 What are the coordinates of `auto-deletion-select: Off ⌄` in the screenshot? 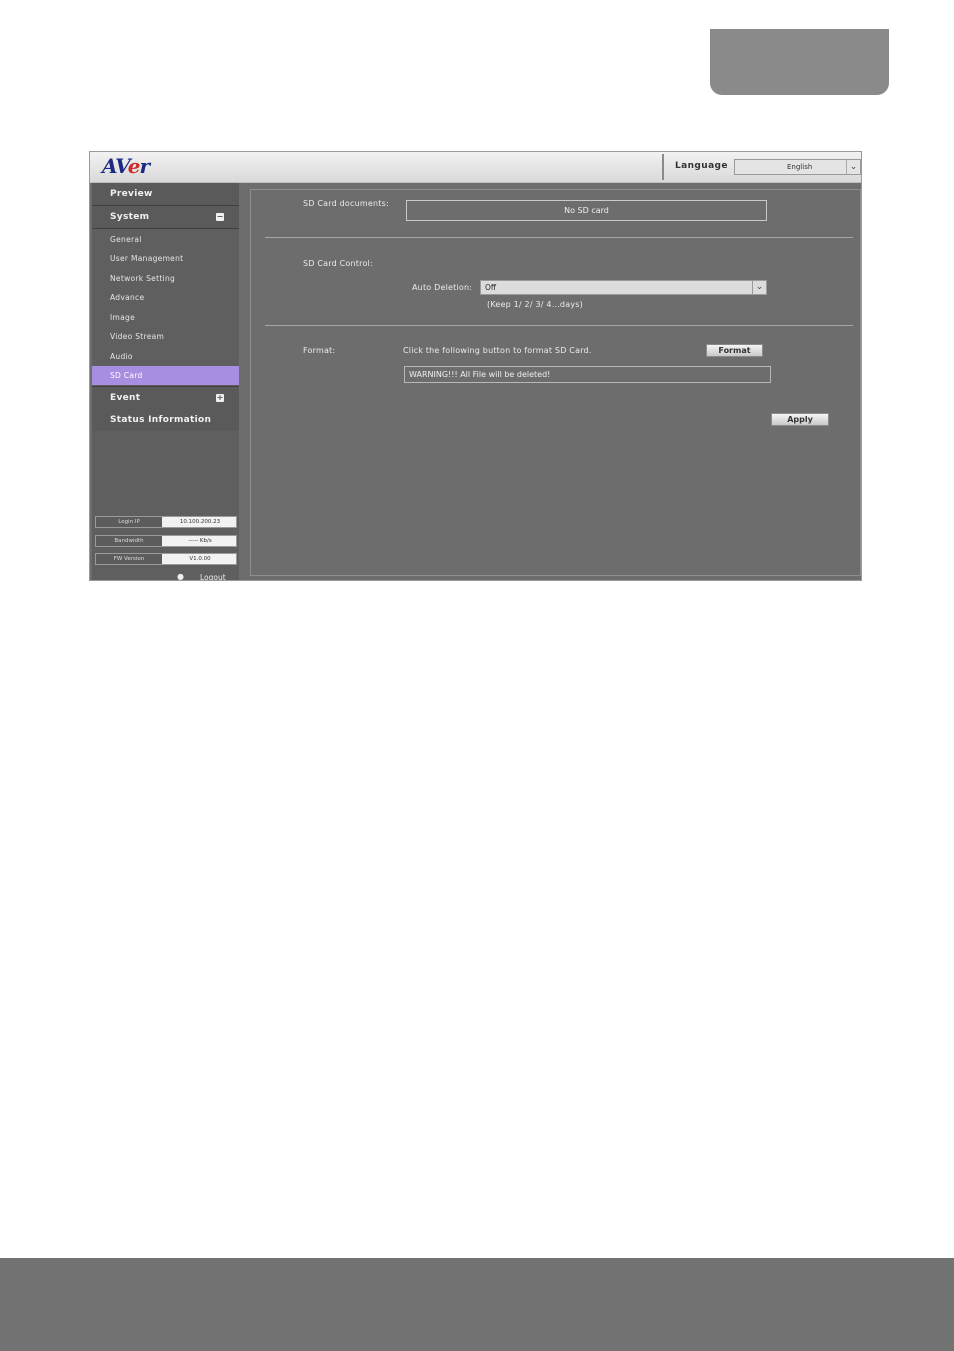 It's located at (623, 287).